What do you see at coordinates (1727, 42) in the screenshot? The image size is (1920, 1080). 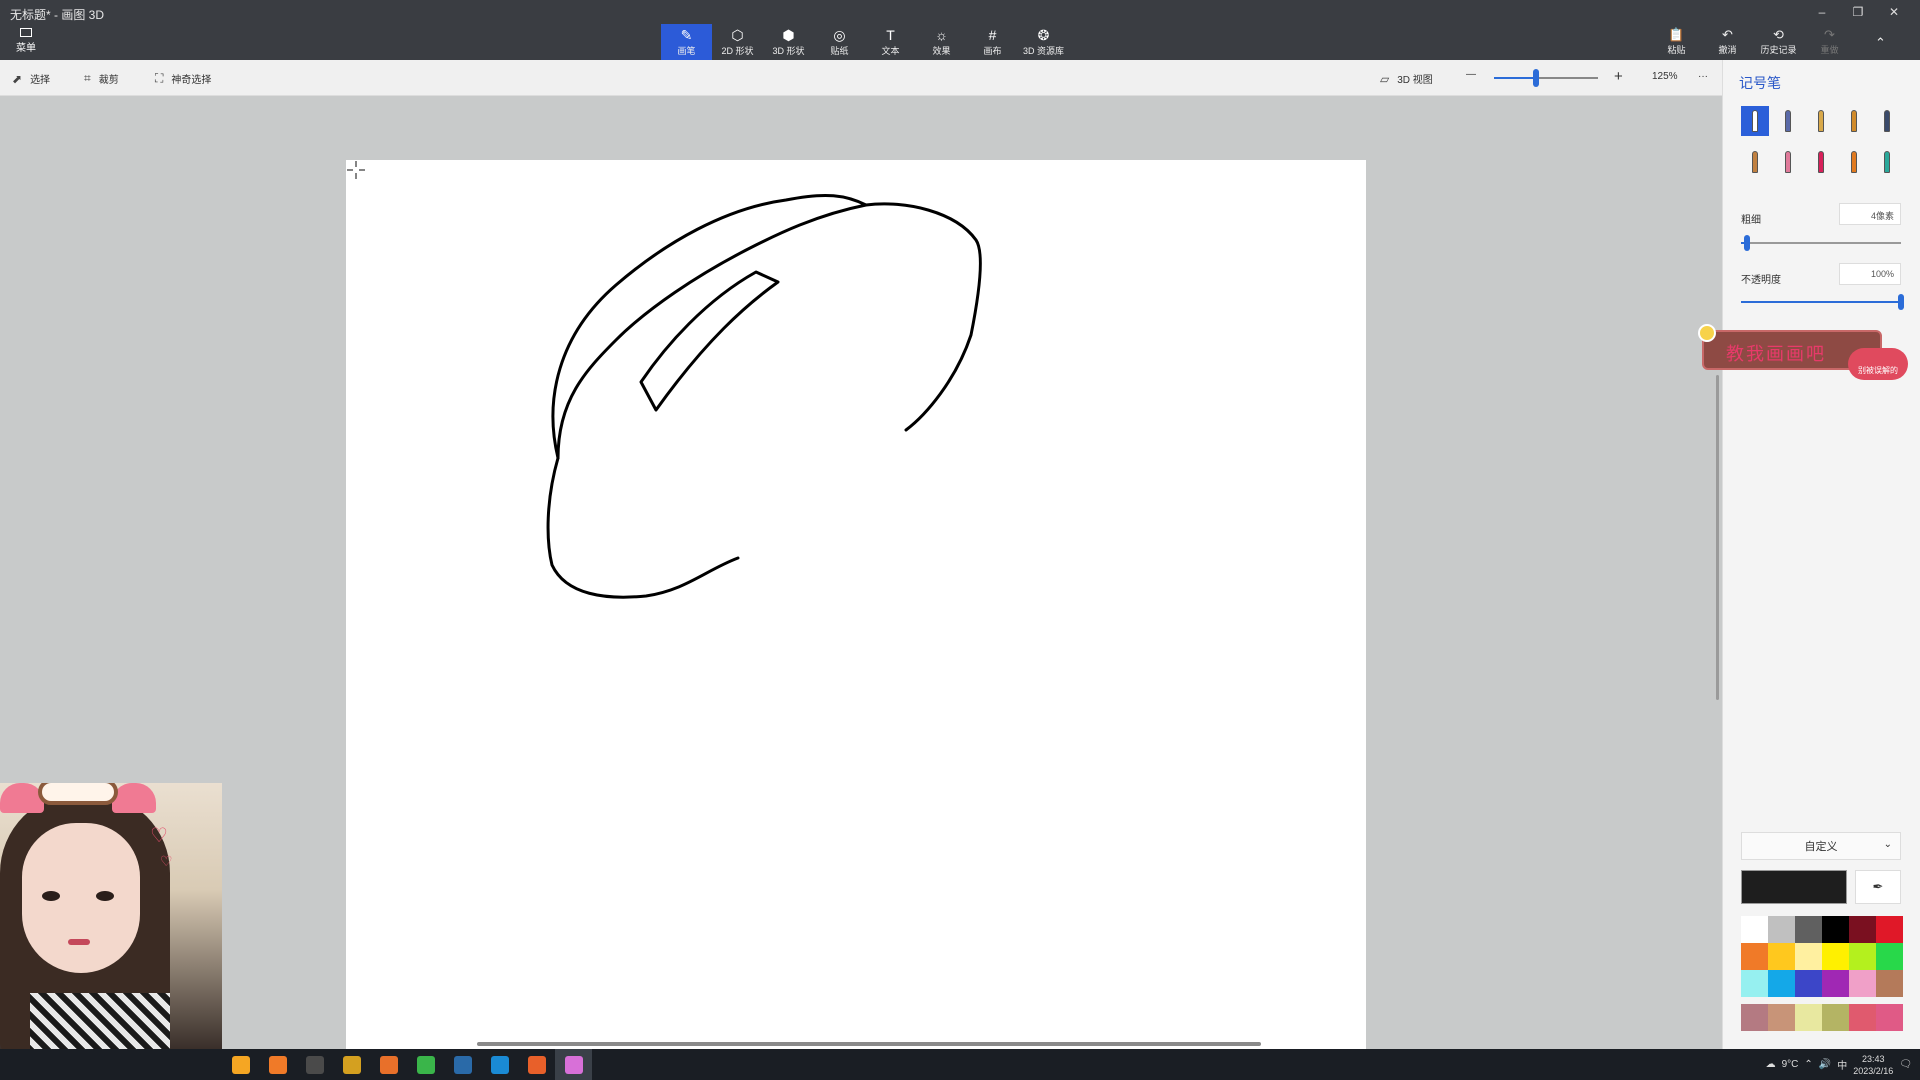 I see `undo-button: ↶ 撤消` at bounding box center [1727, 42].